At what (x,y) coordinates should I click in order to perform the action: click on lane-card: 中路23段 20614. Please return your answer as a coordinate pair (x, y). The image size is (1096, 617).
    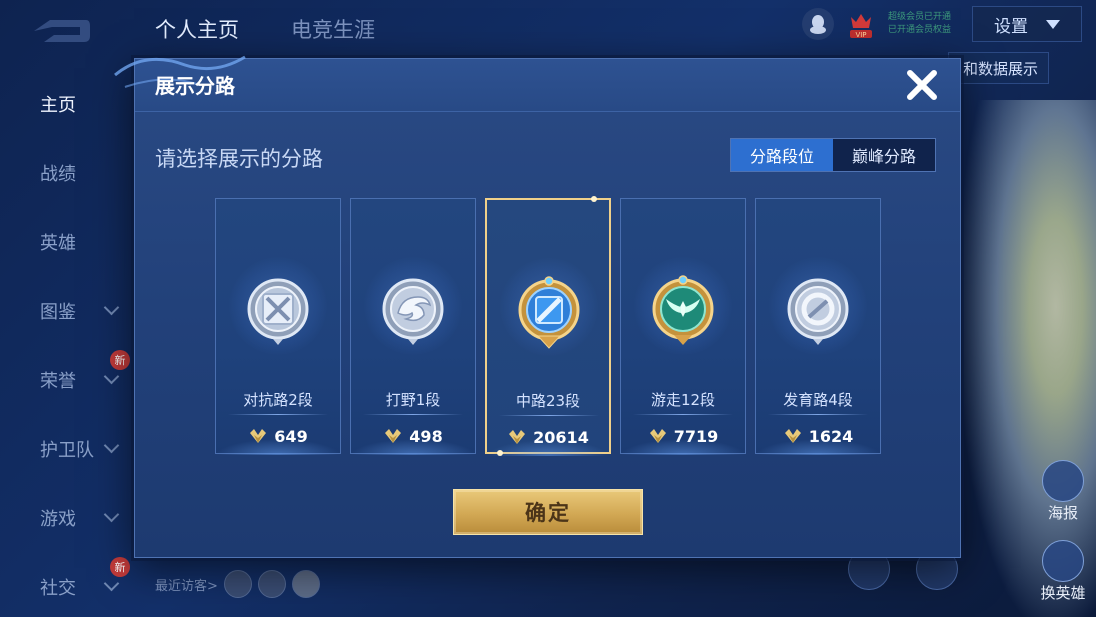
    Looking at the image, I should click on (548, 326).